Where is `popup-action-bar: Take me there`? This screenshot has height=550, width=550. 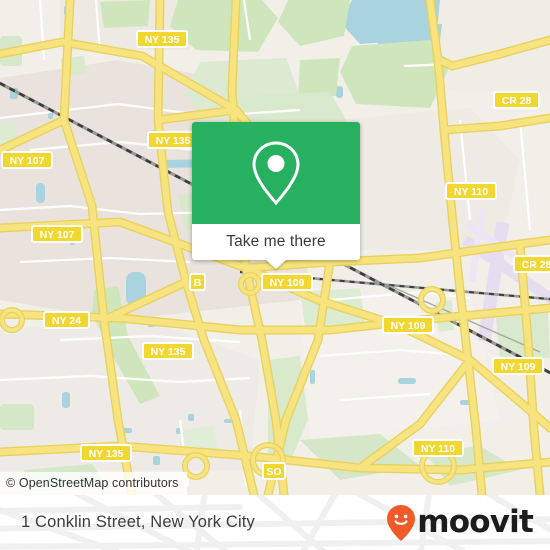
popup-action-bar: Take me there is located at coordinates (276, 246).